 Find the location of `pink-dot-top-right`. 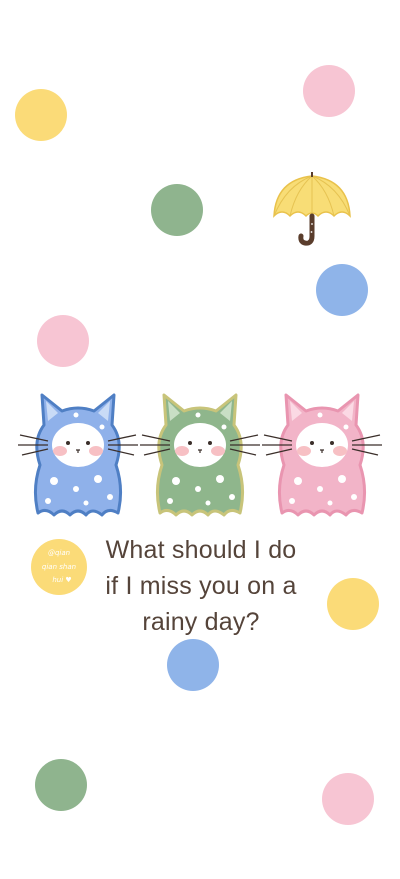

pink-dot-top-right is located at coordinates (329, 91).